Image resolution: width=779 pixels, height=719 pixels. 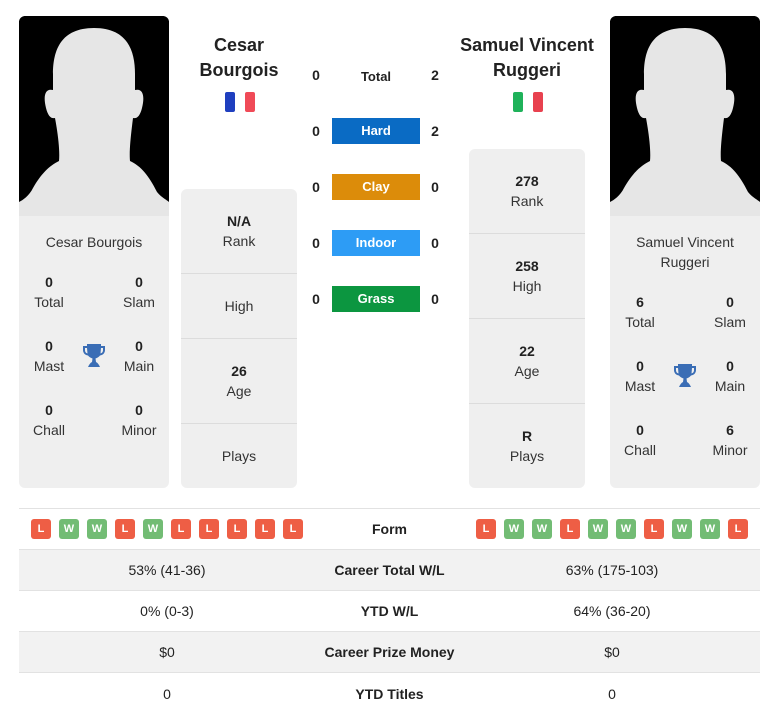 I want to click on player1-titles-main: 0 Main, so click(x=139, y=356).